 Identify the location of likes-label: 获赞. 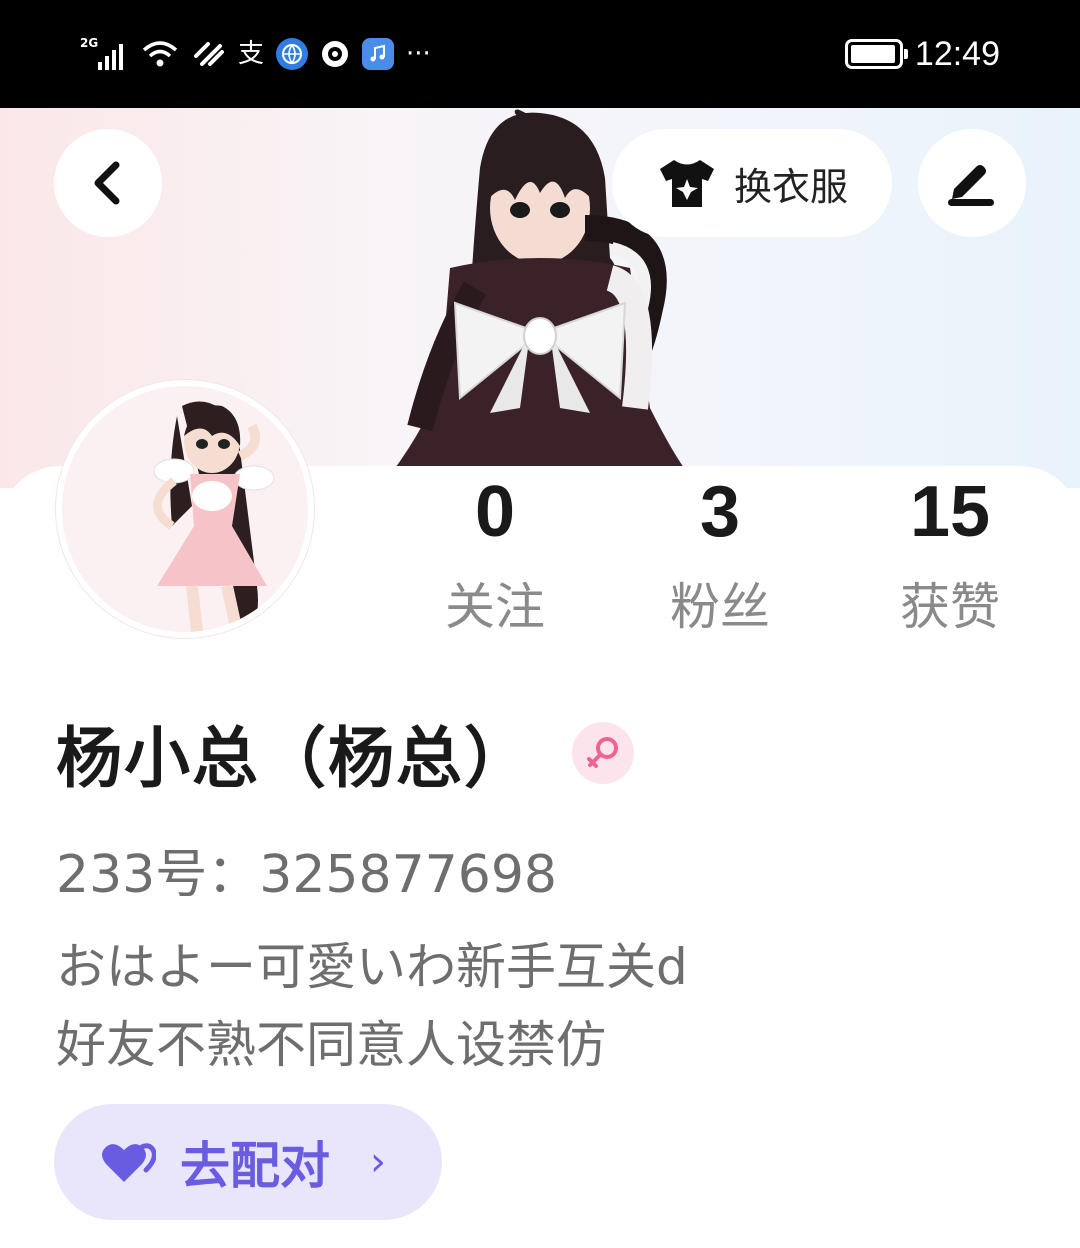
(950, 607).